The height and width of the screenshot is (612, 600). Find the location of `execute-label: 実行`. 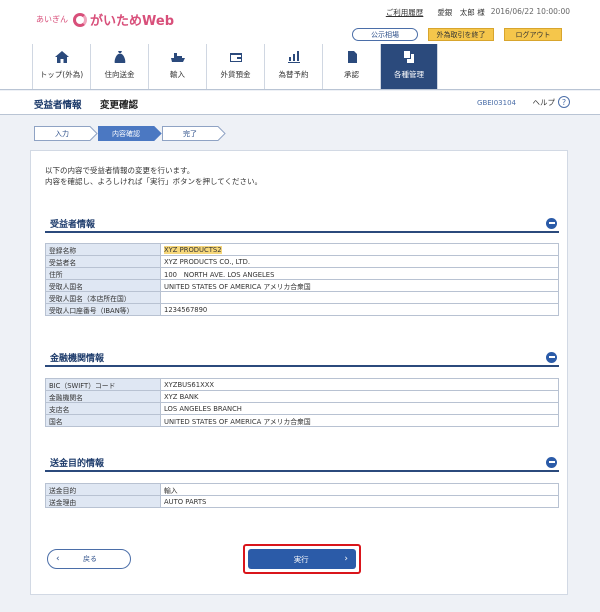

execute-label: 実行 is located at coordinates (301, 559).